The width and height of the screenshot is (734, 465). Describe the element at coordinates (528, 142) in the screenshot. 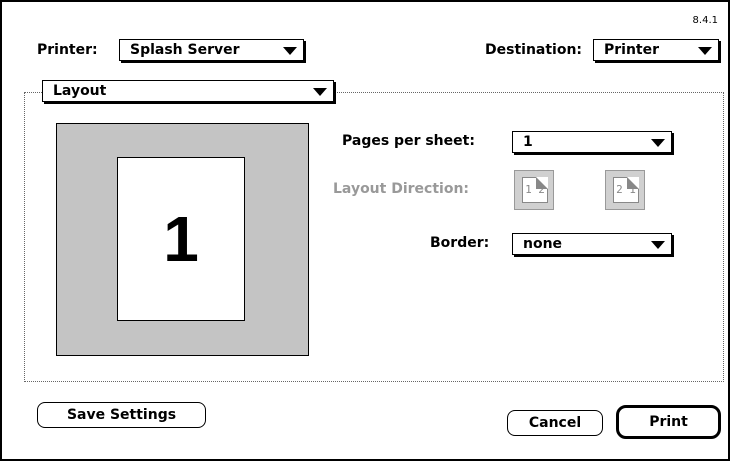

I see `pages-per-sheet-value: 1` at that location.